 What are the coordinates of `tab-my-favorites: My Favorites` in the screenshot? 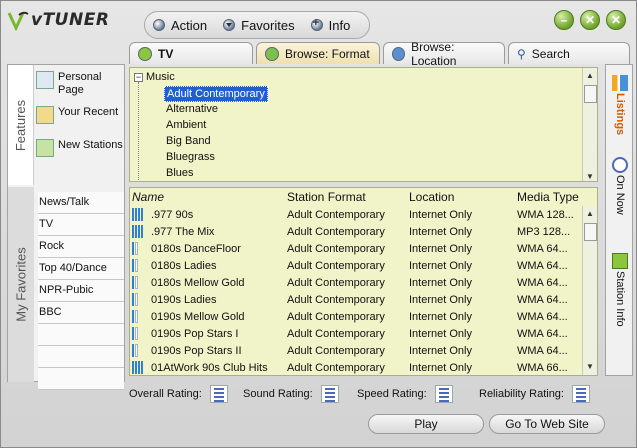 It's located at (21, 284).